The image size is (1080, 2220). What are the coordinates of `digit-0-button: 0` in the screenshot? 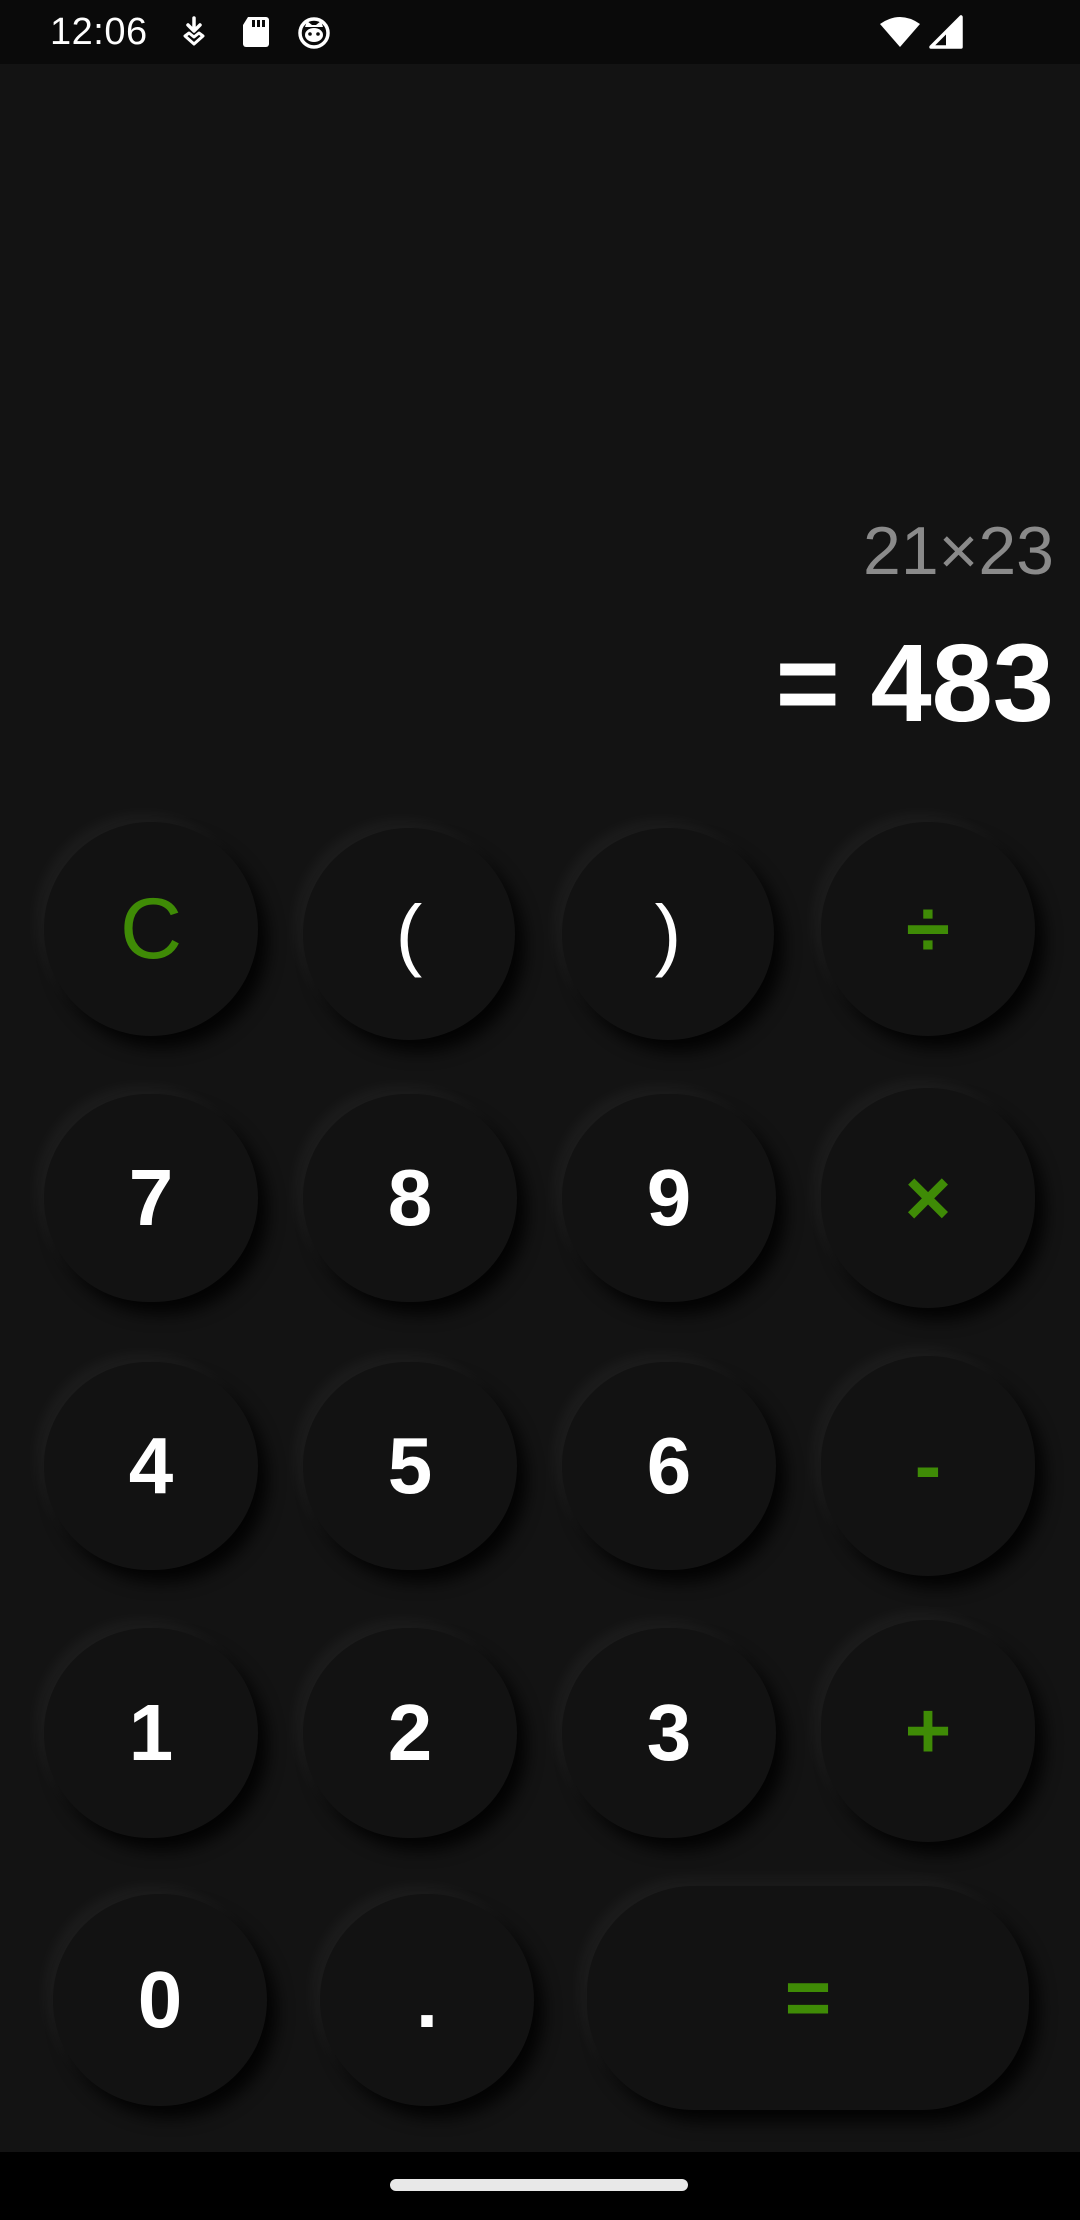 It's located at (160, 2000).